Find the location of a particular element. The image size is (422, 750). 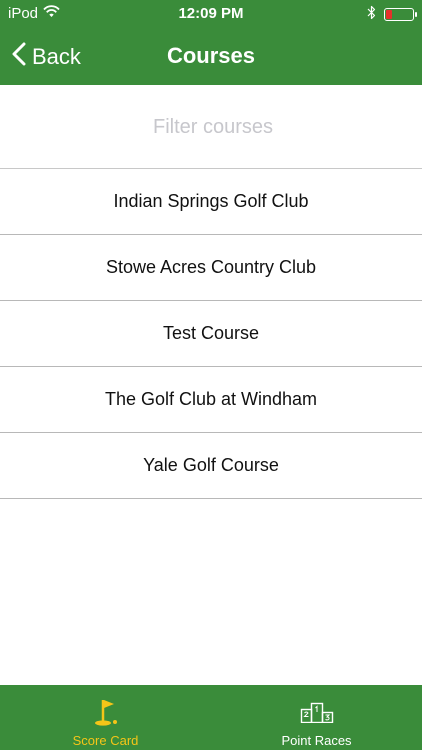

battery-icon is located at coordinates (400, 14).